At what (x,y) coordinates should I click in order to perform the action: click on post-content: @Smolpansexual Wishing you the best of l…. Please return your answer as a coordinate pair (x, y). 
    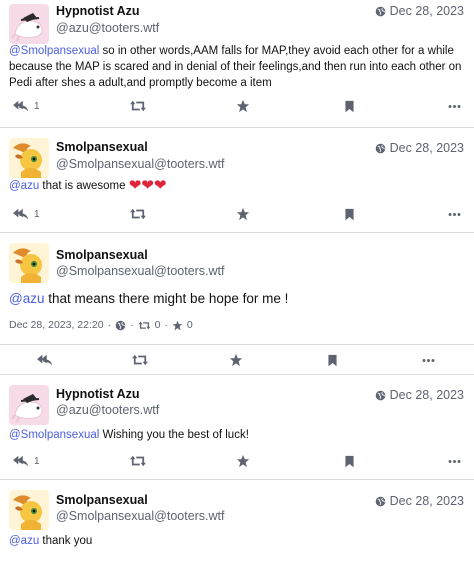
    Looking at the image, I should click on (235, 435).